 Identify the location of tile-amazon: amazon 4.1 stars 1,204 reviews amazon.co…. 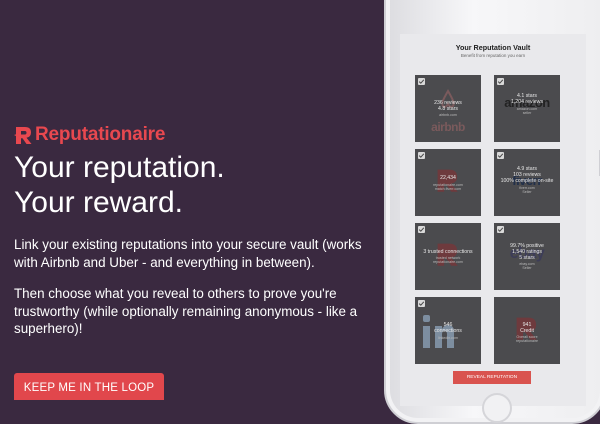
(527, 108).